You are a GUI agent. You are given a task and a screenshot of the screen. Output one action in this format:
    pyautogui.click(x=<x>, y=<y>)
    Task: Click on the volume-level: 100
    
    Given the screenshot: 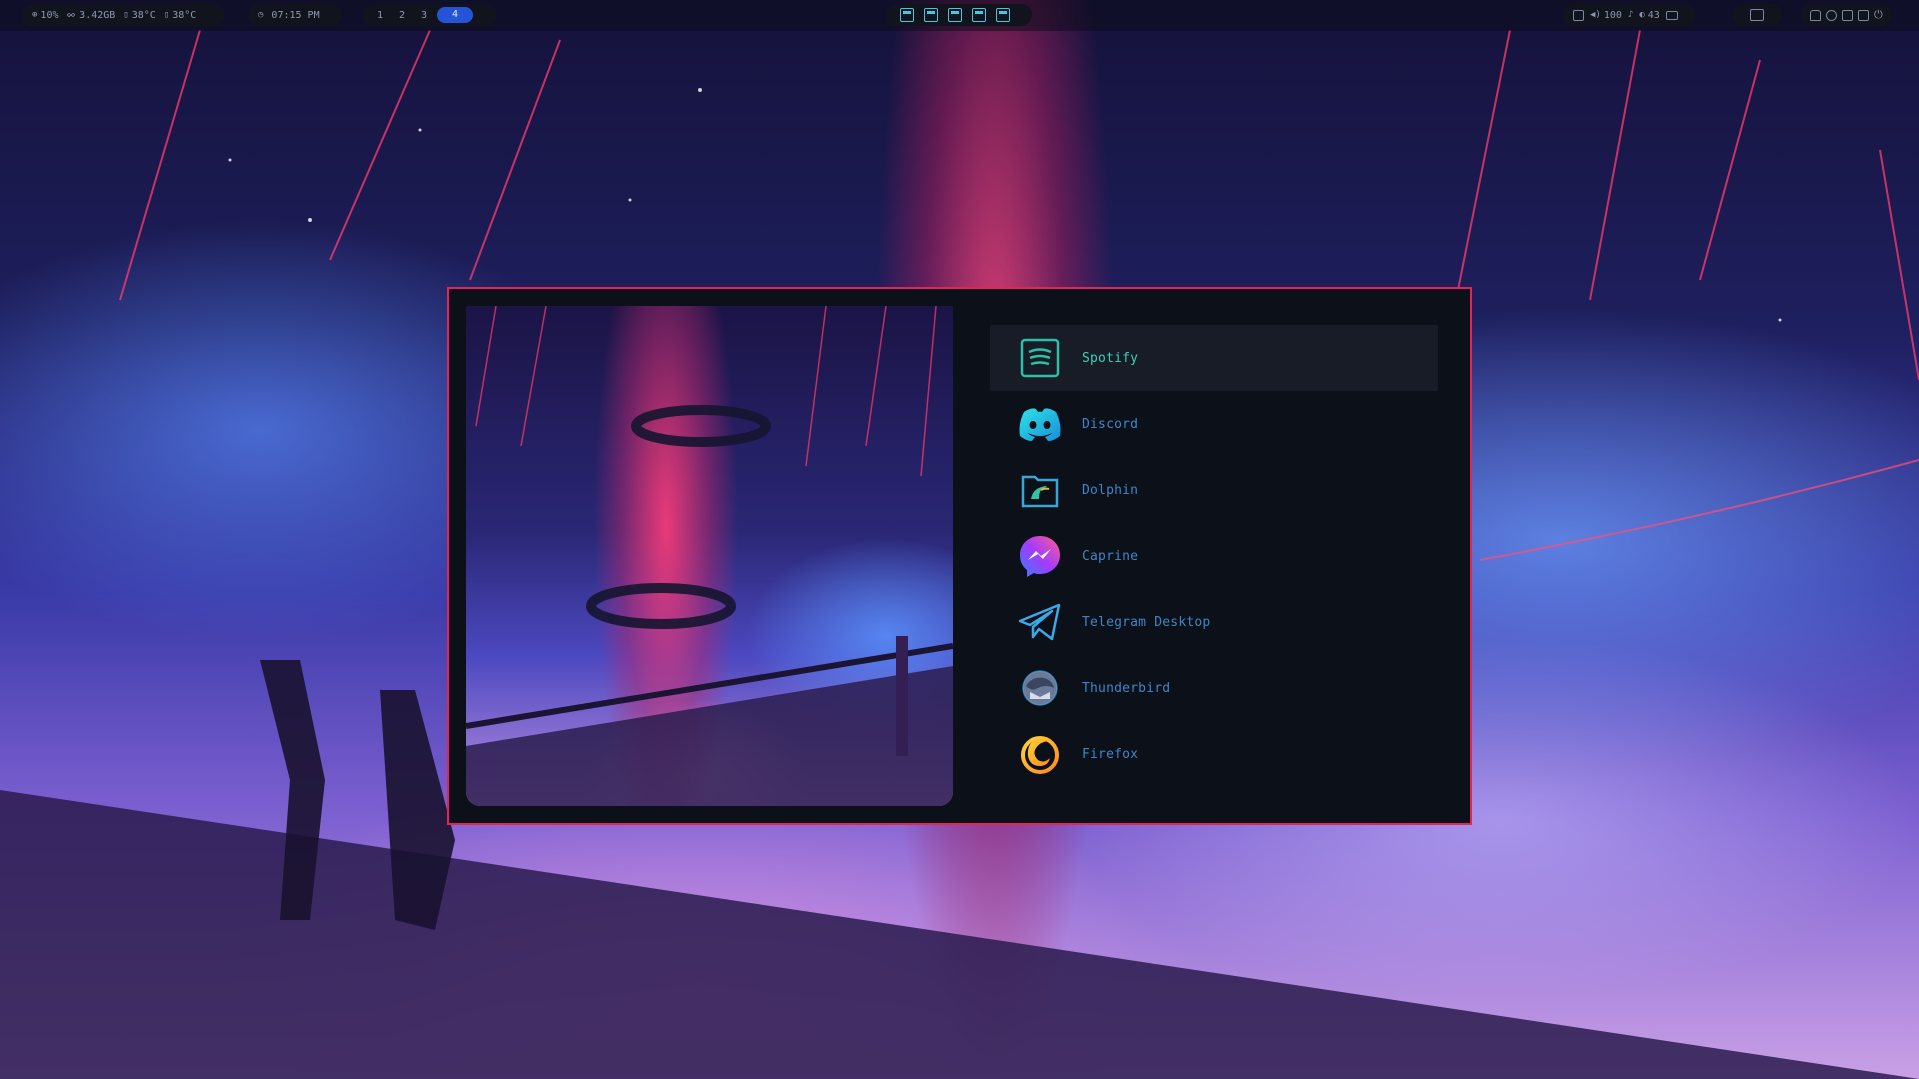 What is the action you would take?
    pyautogui.click(x=1612, y=15)
    